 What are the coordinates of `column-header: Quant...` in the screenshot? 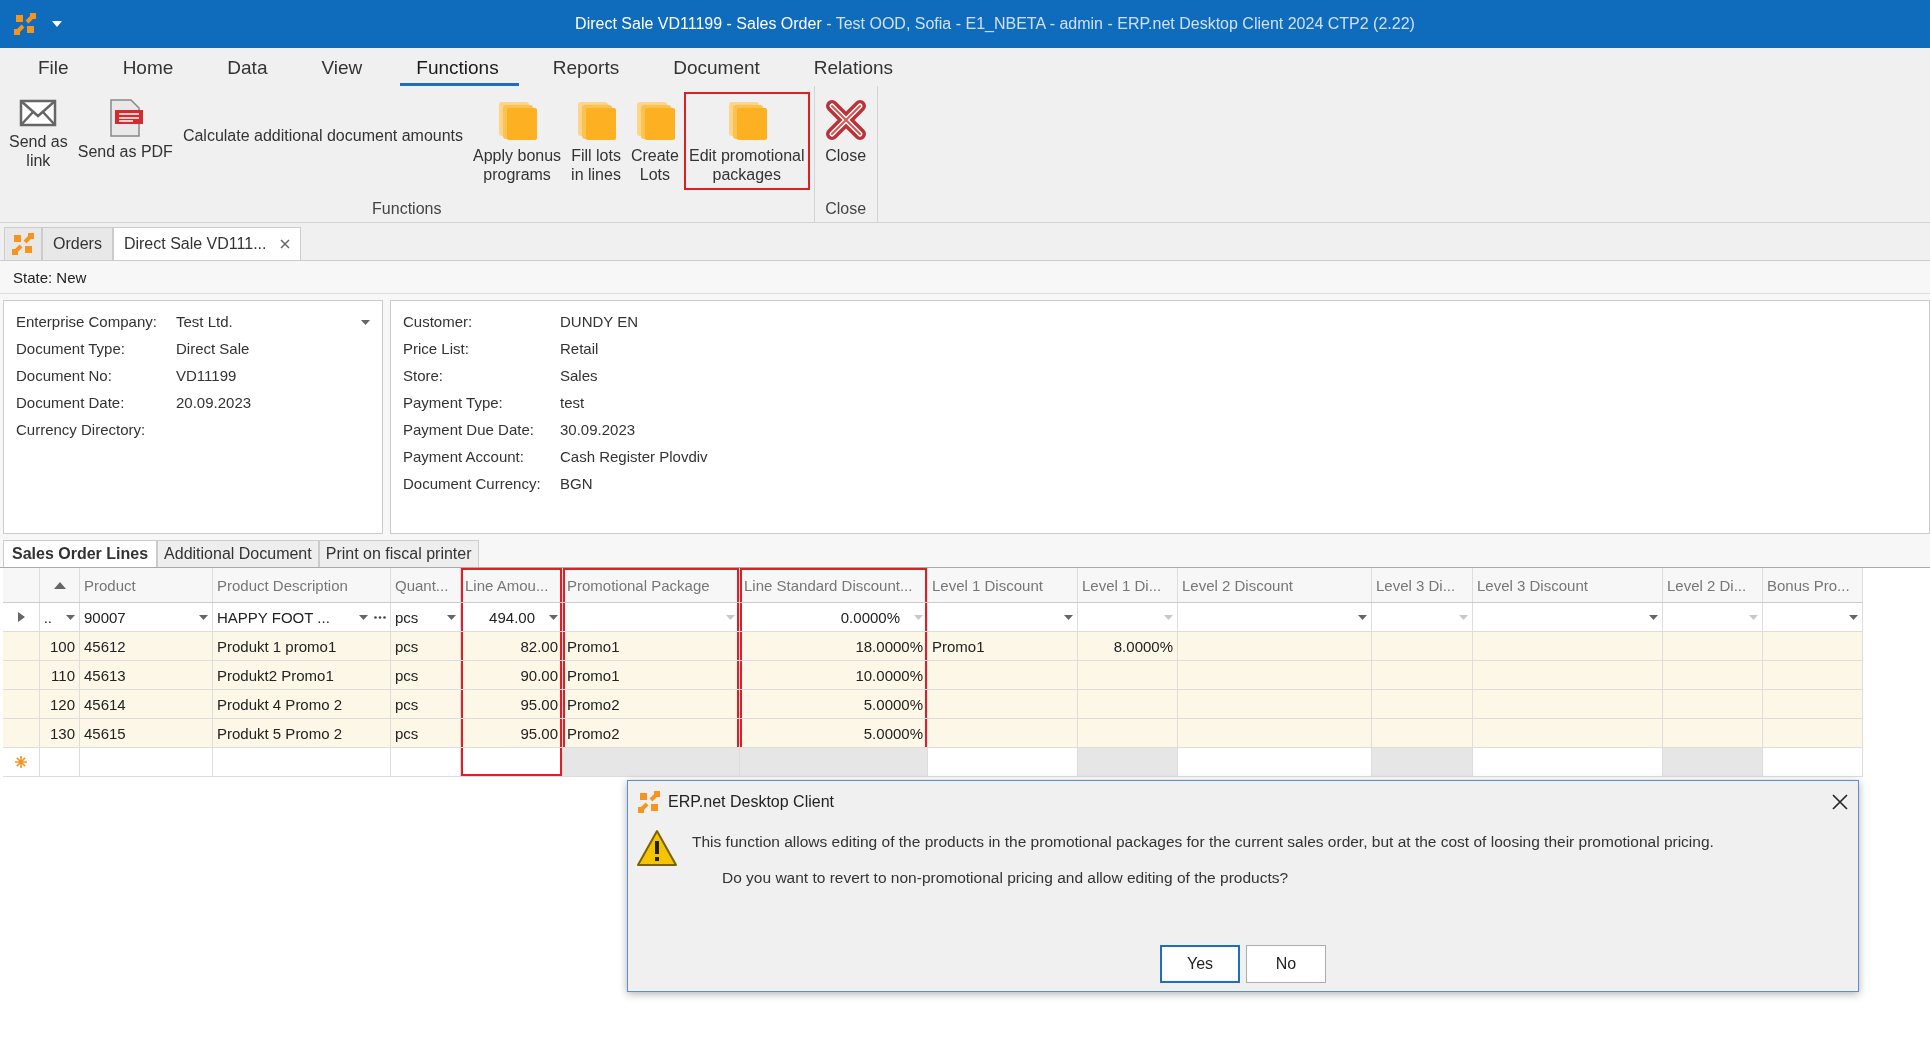 It's located at (426, 585).